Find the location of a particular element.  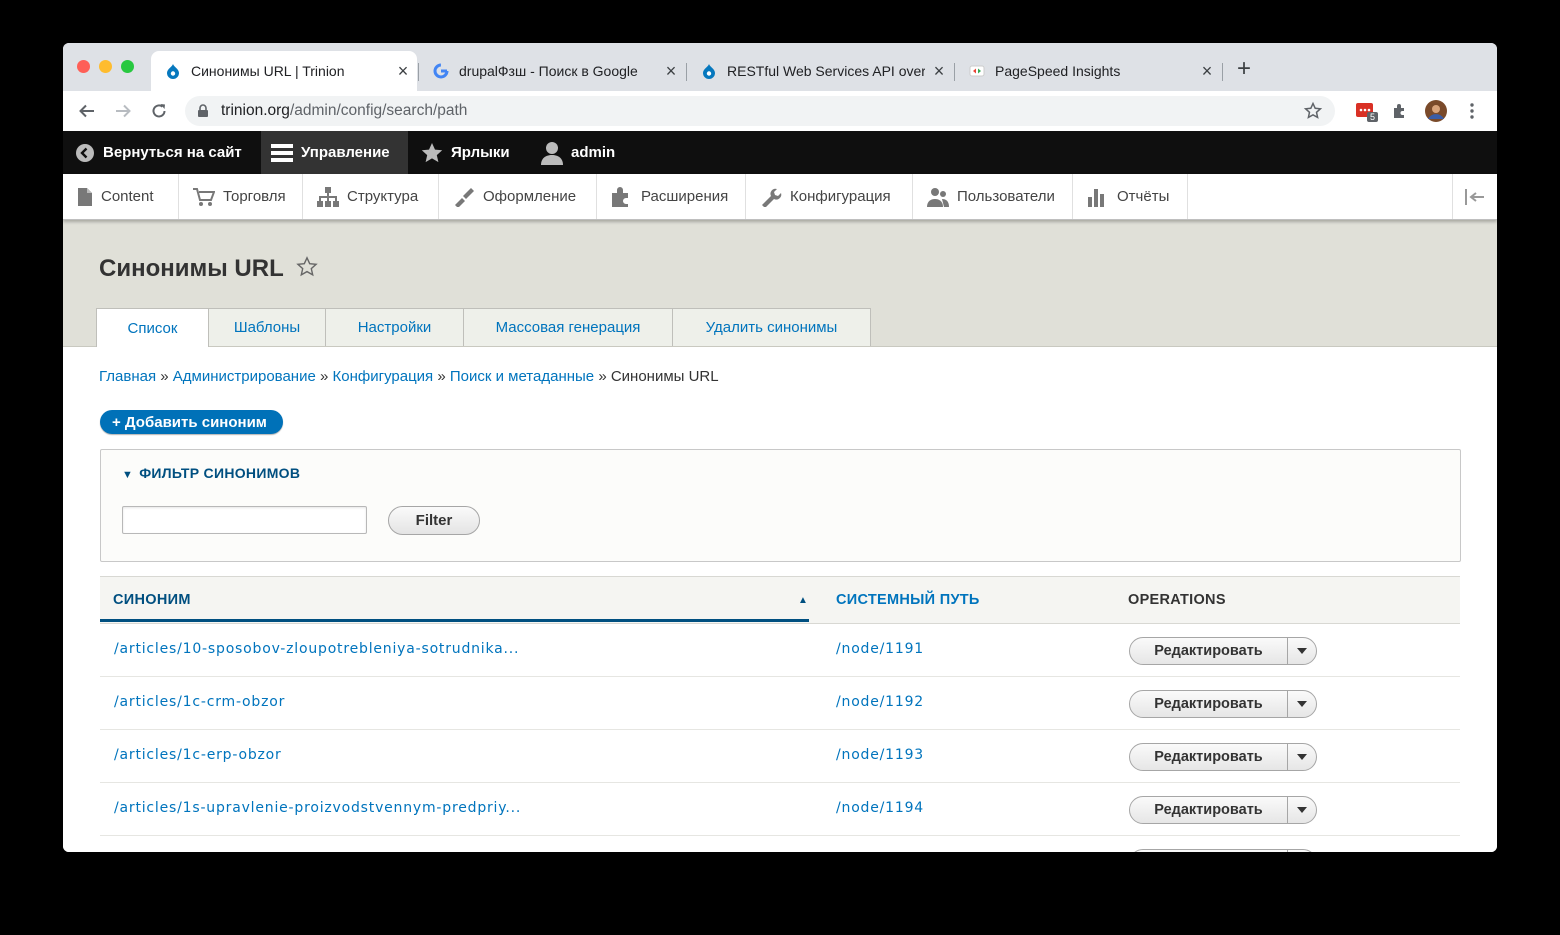

reload-icon is located at coordinates (159, 111).